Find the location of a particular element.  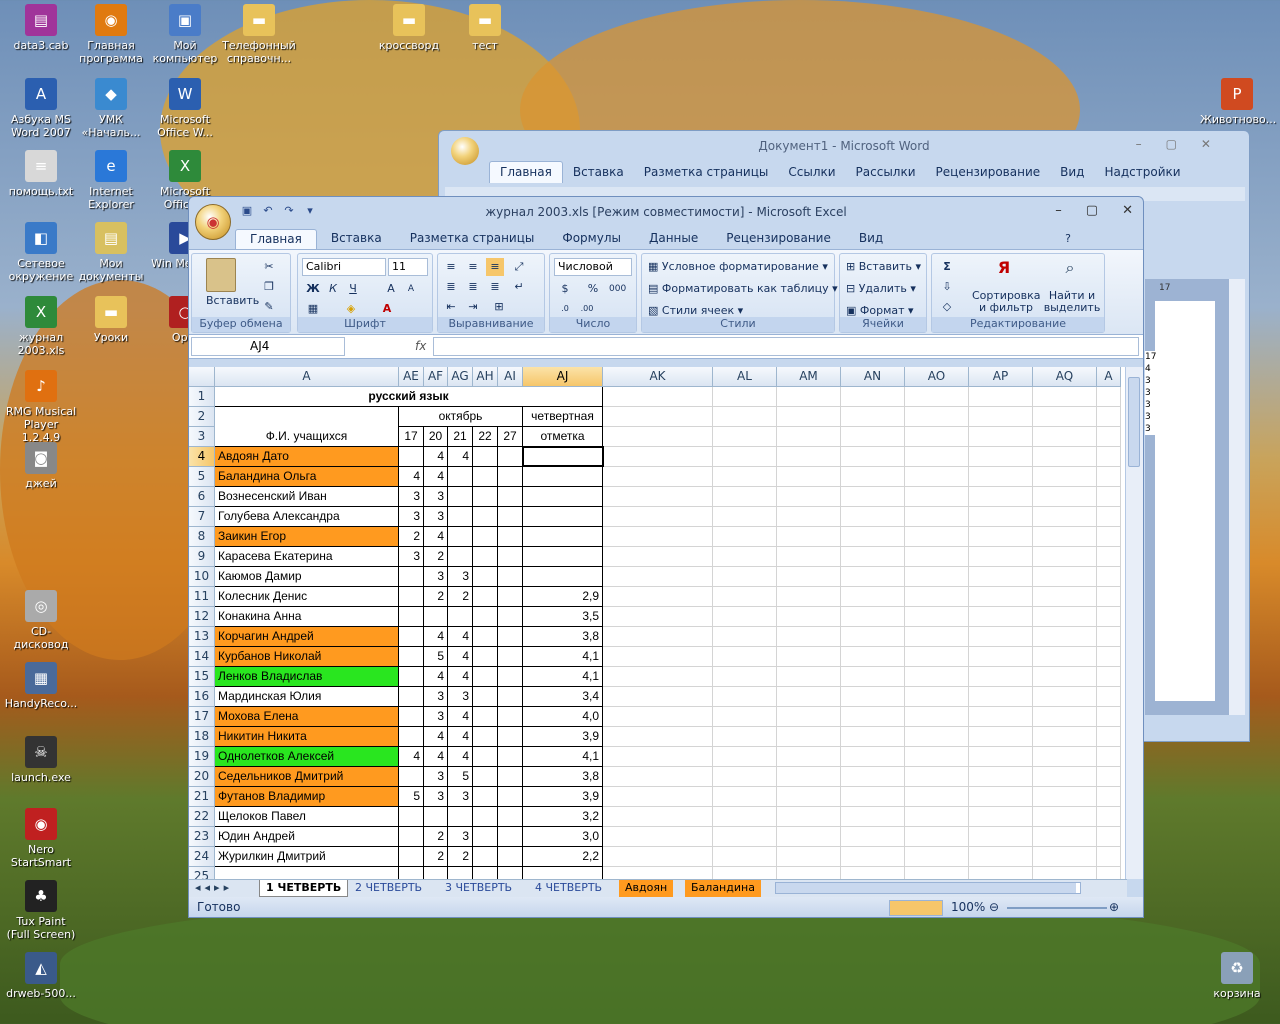

desktop-icon: ▣ Мой компьютер is located at coordinates (185, 34).